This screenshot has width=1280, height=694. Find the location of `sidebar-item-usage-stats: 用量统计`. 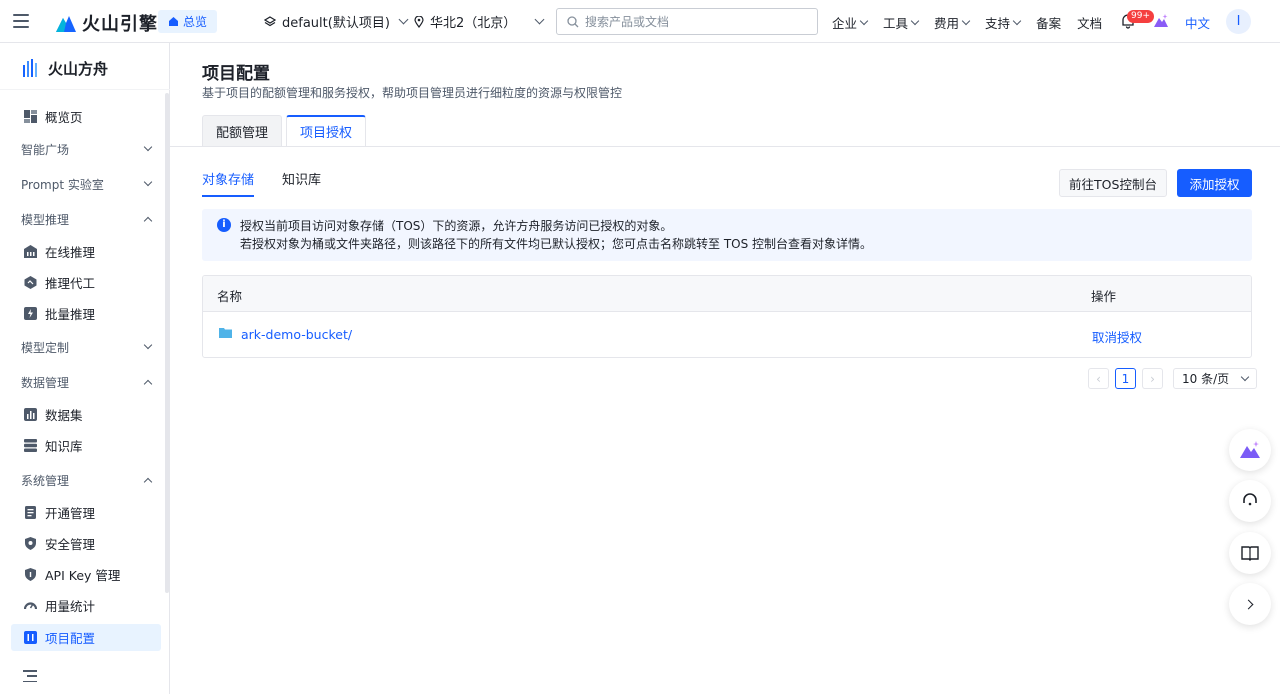

sidebar-item-usage-stats: 用量统计 is located at coordinates (86, 605).